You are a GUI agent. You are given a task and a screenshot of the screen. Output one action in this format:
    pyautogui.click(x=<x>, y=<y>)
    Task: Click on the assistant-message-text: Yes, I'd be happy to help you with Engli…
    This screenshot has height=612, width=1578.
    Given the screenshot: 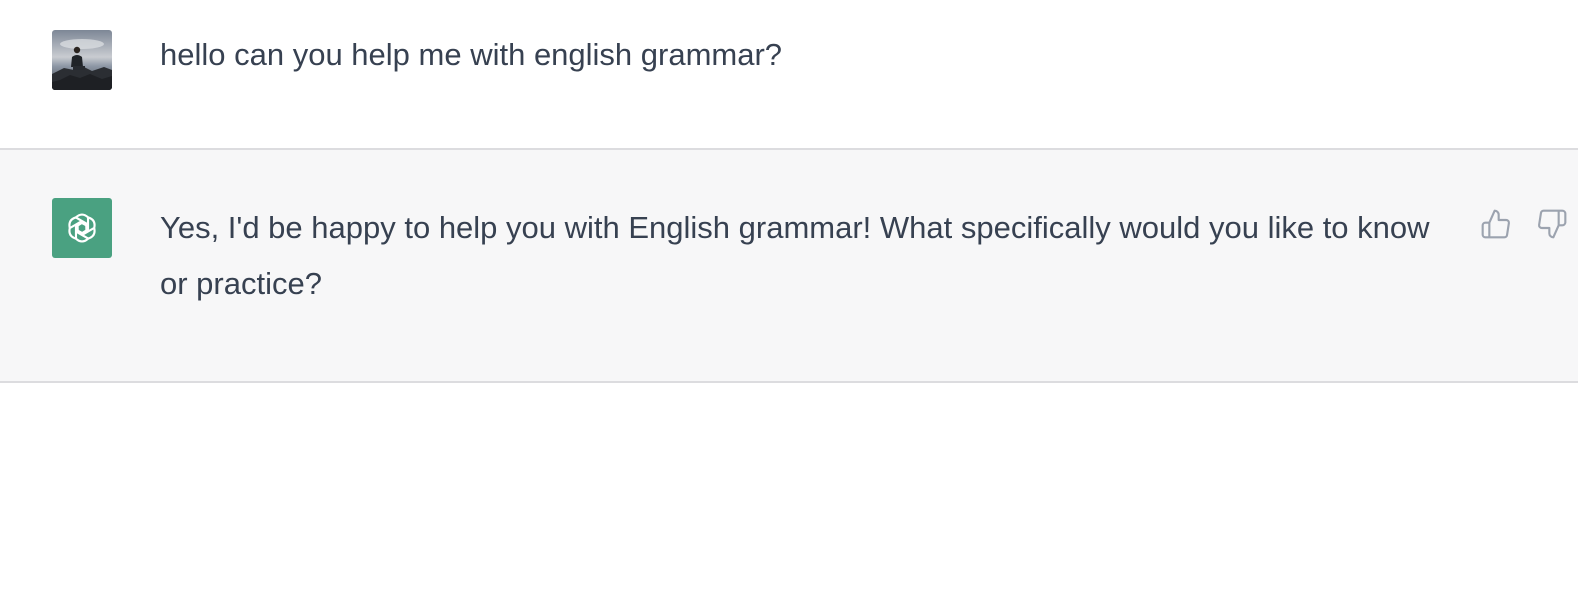 What is the action you would take?
    pyautogui.click(x=795, y=255)
    